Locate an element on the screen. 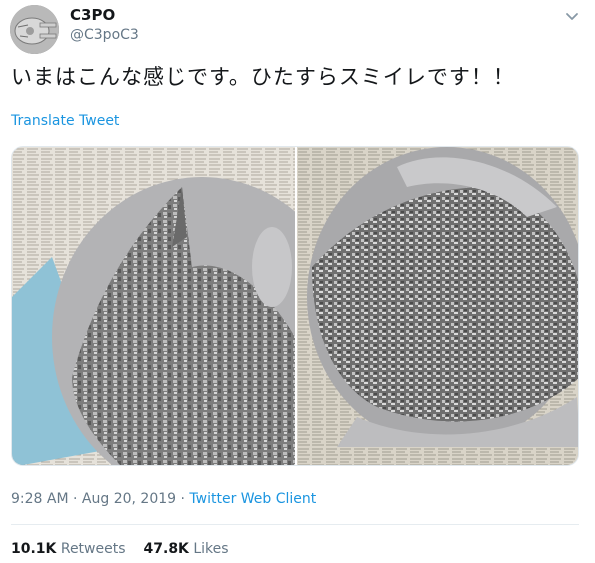 The image size is (595, 563). display-name: C3PO is located at coordinates (92, 15).